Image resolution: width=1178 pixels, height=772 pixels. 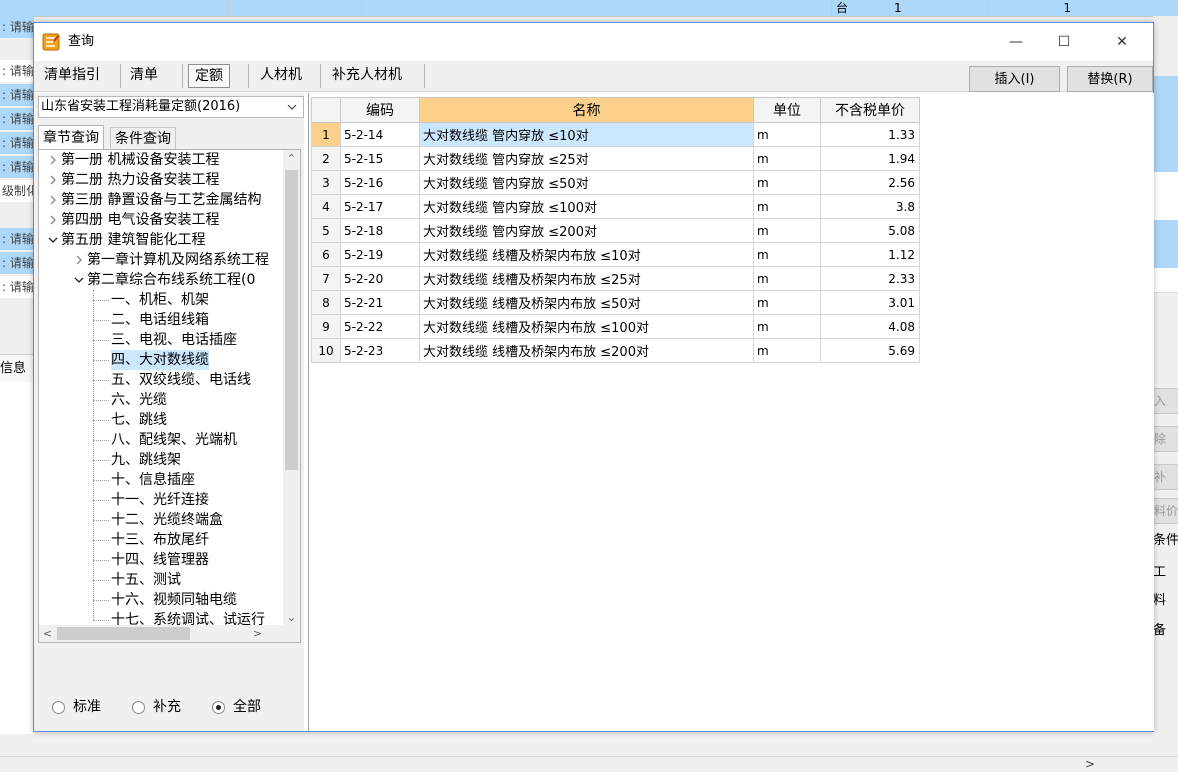 What do you see at coordinates (586, 302) in the screenshot?
I see `quota-name: 大对数线缆 线槽及桥架内布放 ≤50对` at bounding box center [586, 302].